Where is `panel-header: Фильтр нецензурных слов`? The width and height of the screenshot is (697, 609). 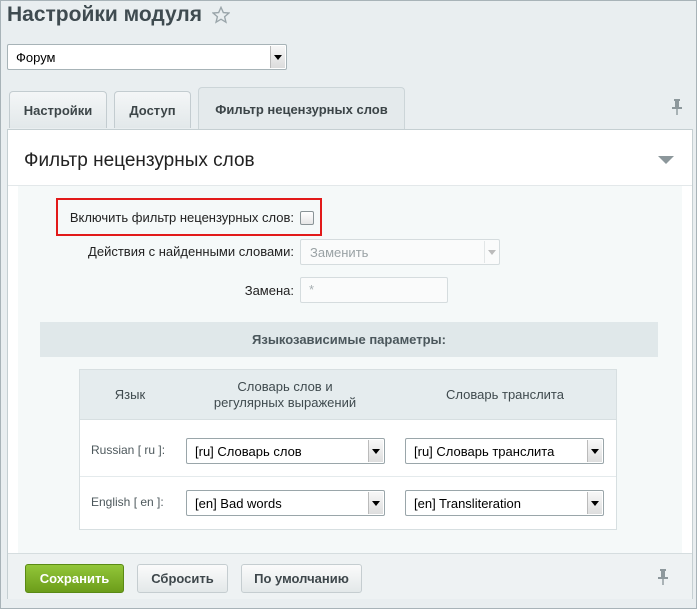 panel-header: Фильтр нецензурных слов is located at coordinates (350, 158).